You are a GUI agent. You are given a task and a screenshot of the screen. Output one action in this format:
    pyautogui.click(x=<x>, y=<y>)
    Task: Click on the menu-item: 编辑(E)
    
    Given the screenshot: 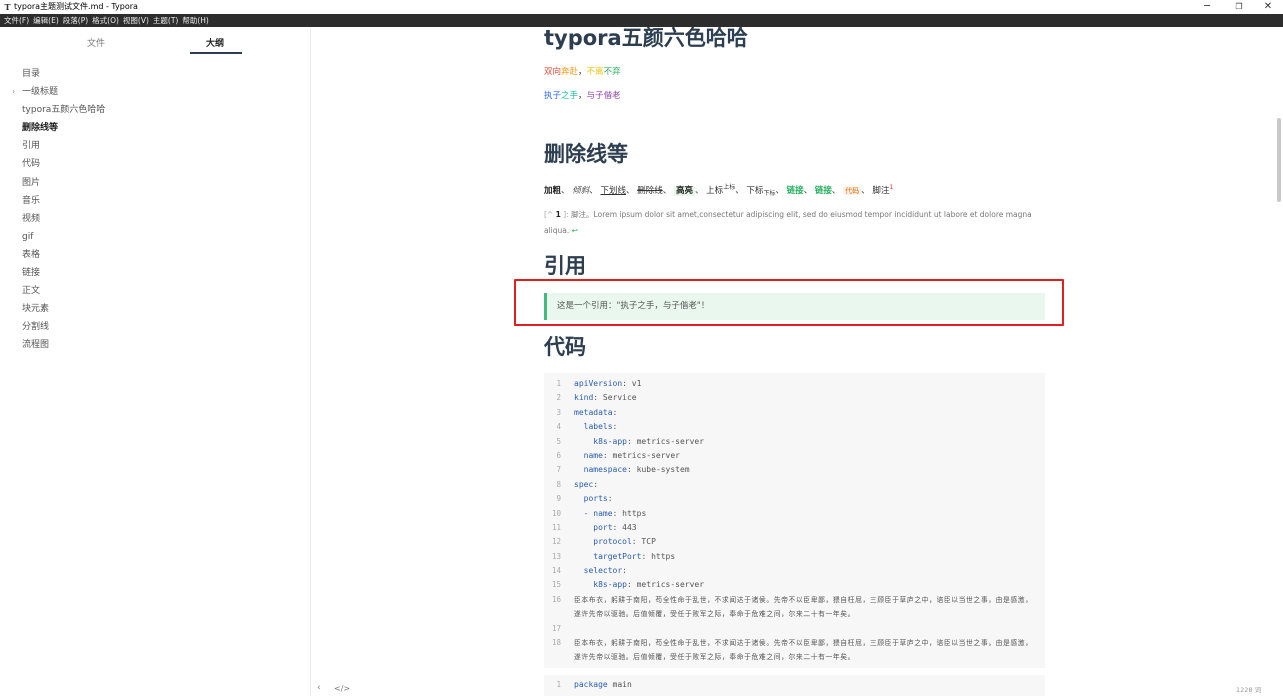 What is the action you would take?
    pyautogui.click(x=46, y=20)
    